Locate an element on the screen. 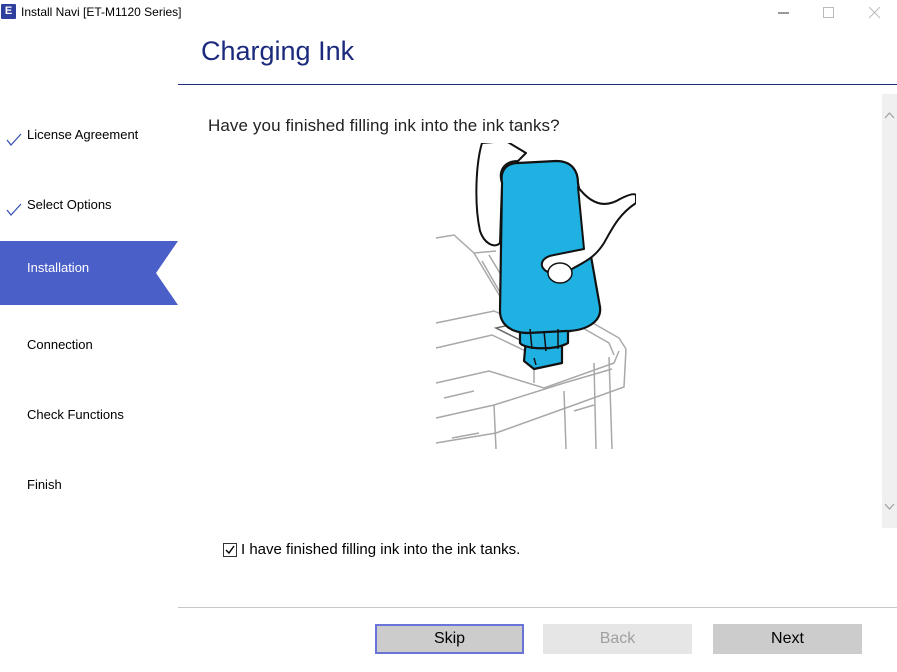  ink-bottle-illustration is located at coordinates (535, 296).